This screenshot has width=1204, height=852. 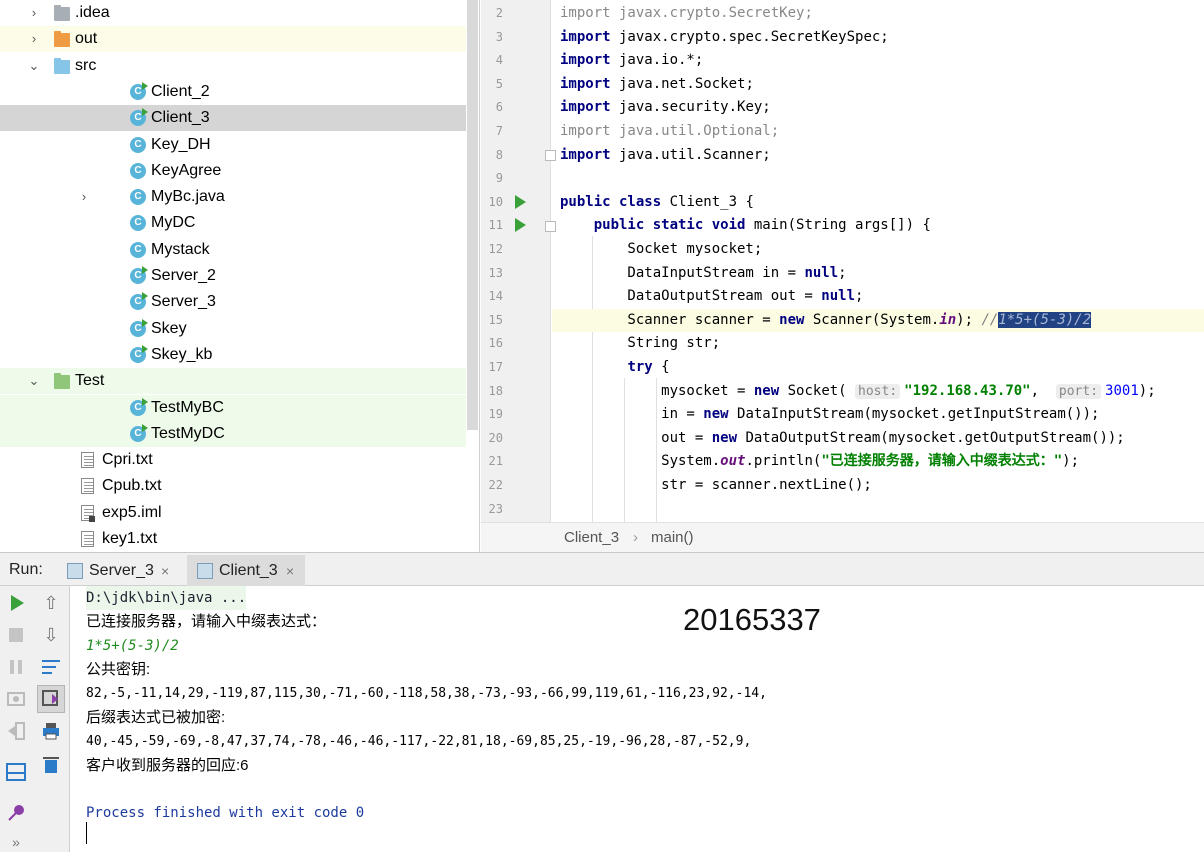 What do you see at coordinates (602, 569) in the screenshot?
I see `run-tool-window-header: Run: Server_3 × Client_3 ×` at bounding box center [602, 569].